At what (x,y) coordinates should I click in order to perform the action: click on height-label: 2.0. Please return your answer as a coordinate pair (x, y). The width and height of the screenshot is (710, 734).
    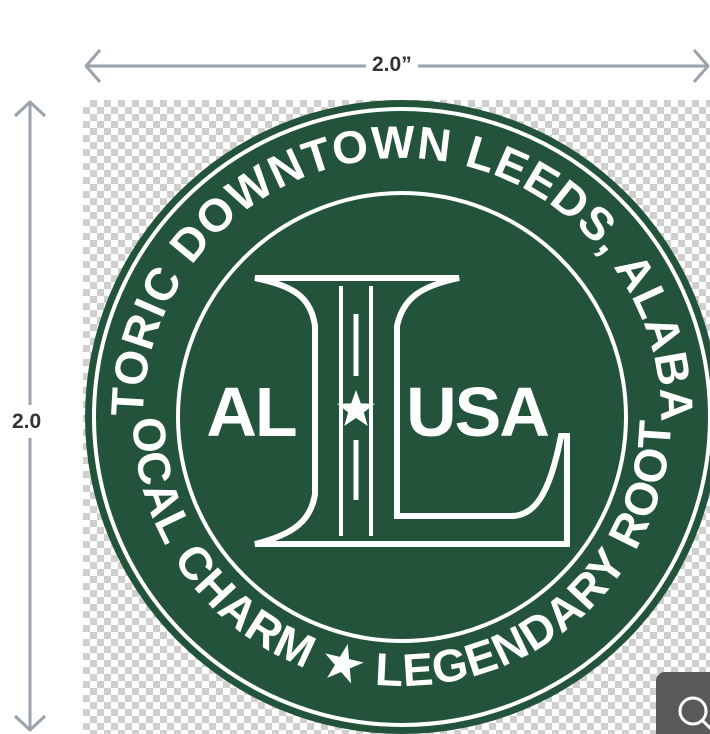
    Looking at the image, I should click on (27, 421).